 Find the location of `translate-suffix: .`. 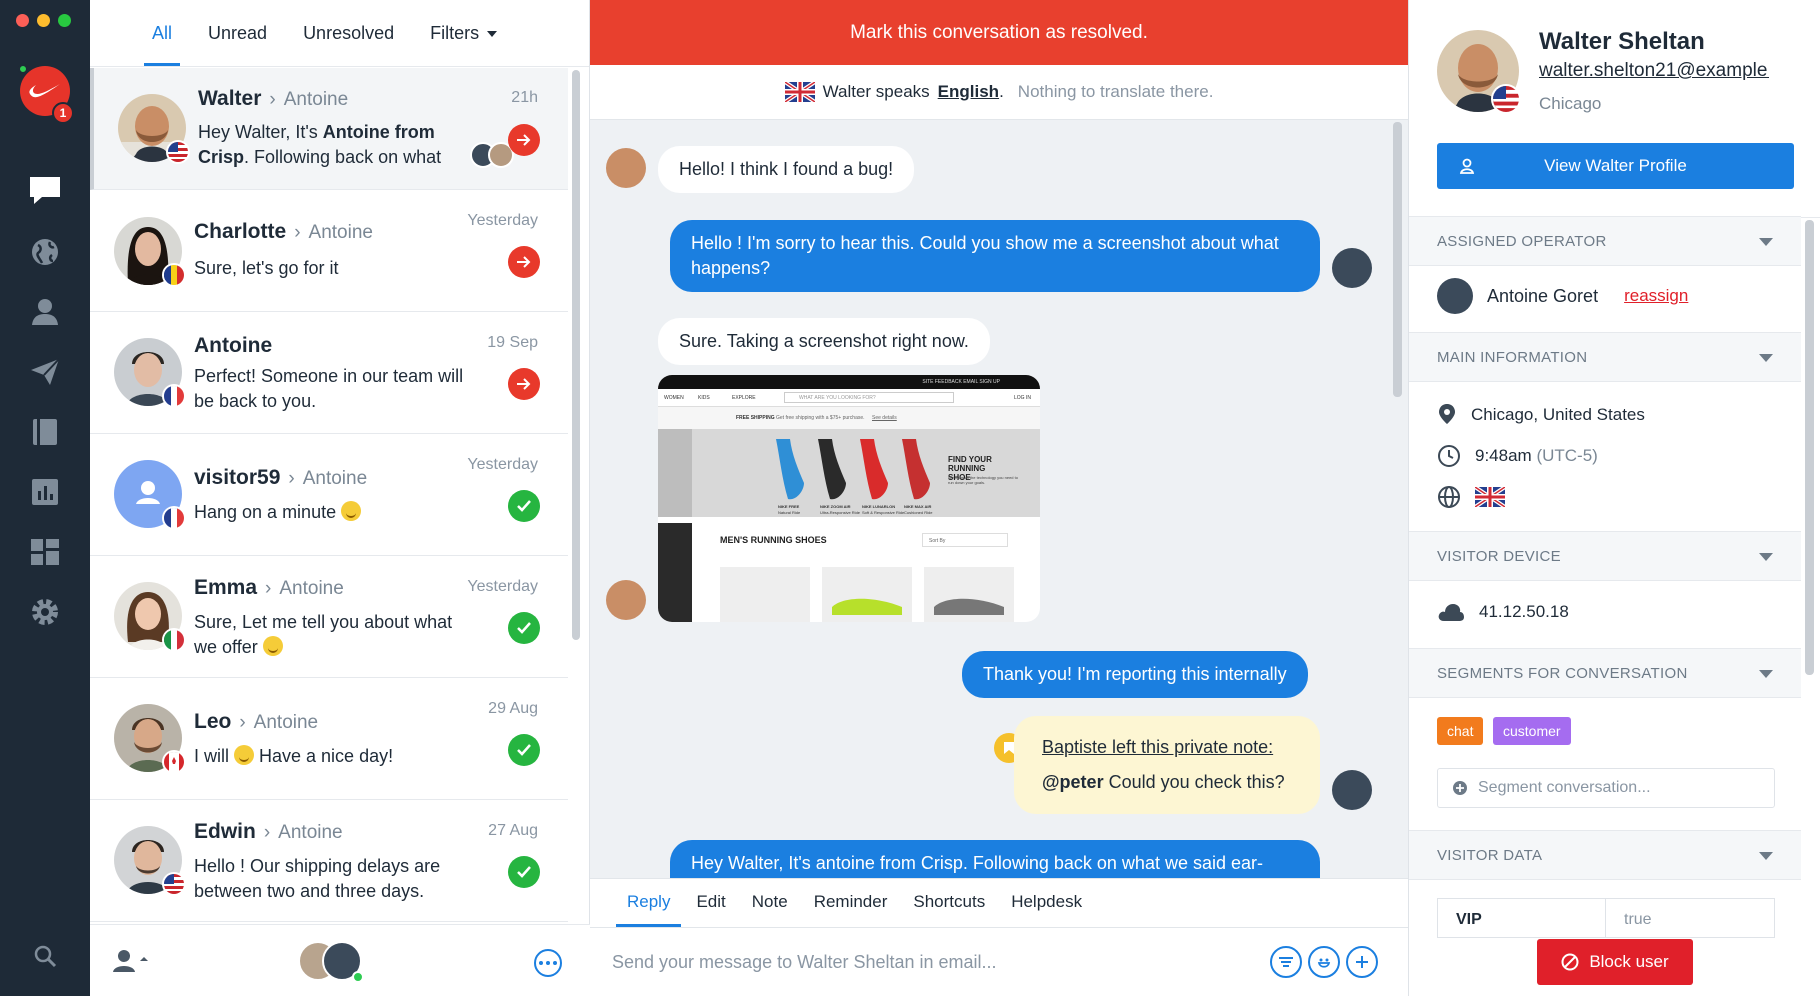

translate-suffix: . is located at coordinates (1001, 91).